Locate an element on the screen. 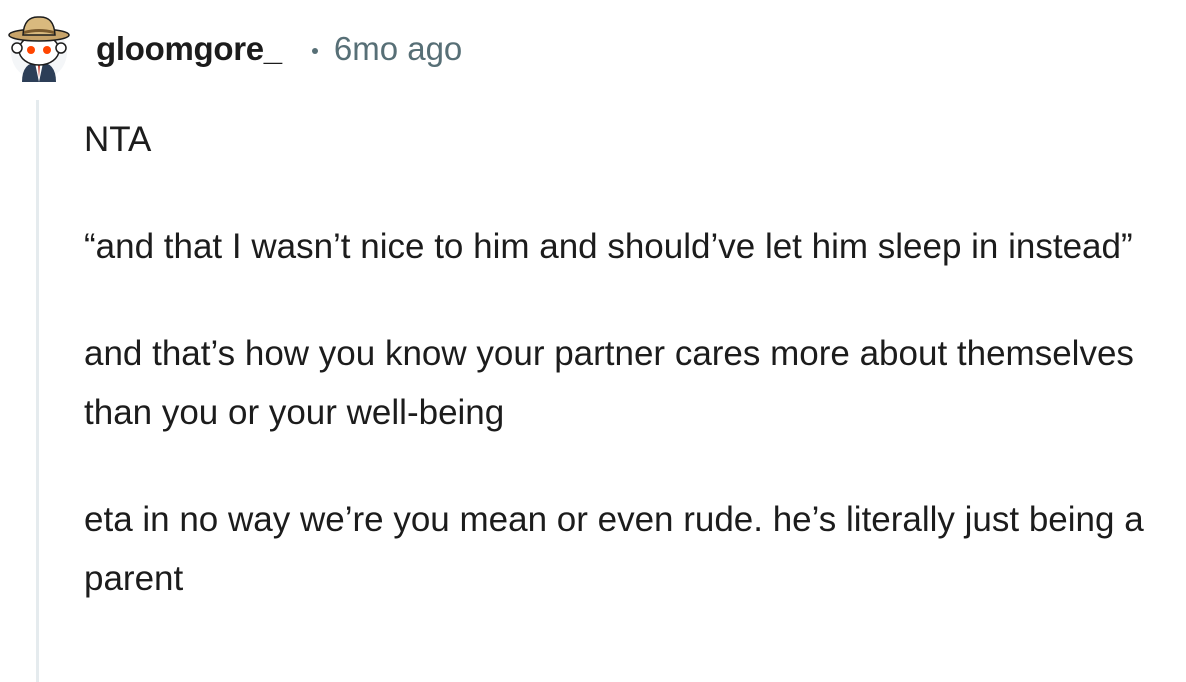  comment-timestamp: 6mo ago is located at coordinates (398, 49).